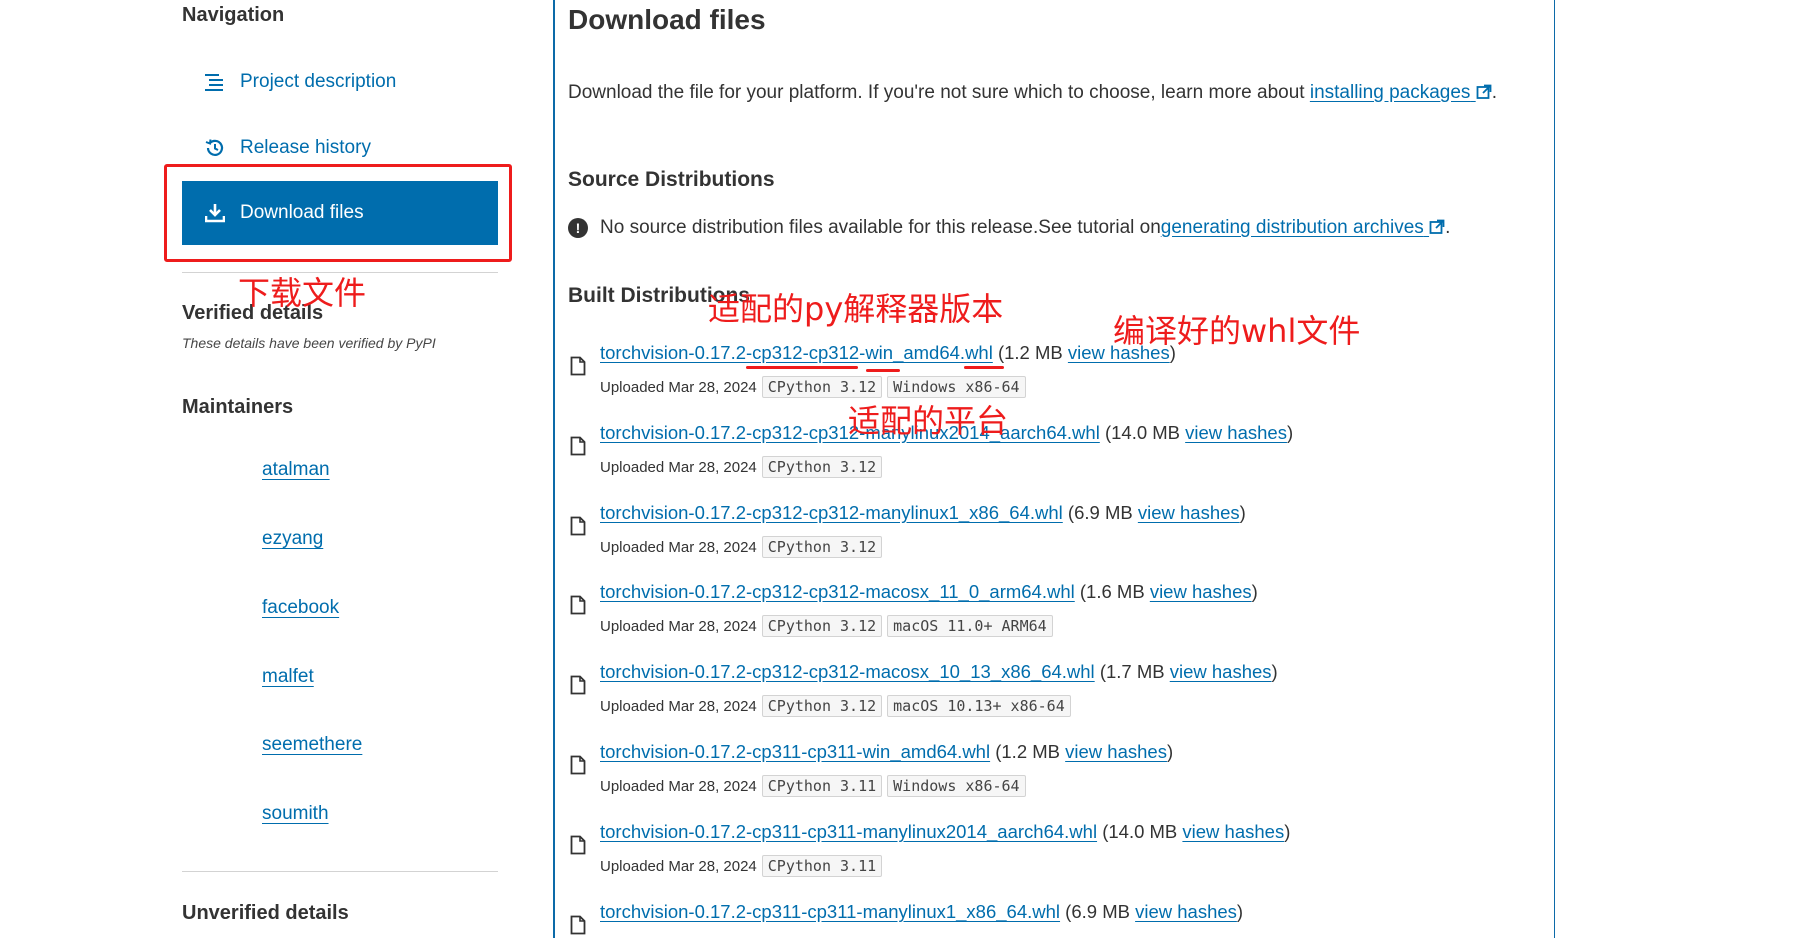 The width and height of the screenshot is (1811, 938). What do you see at coordinates (856, 309) in the screenshot?
I see `annotation-py-version: 适配的py解释器版本` at bounding box center [856, 309].